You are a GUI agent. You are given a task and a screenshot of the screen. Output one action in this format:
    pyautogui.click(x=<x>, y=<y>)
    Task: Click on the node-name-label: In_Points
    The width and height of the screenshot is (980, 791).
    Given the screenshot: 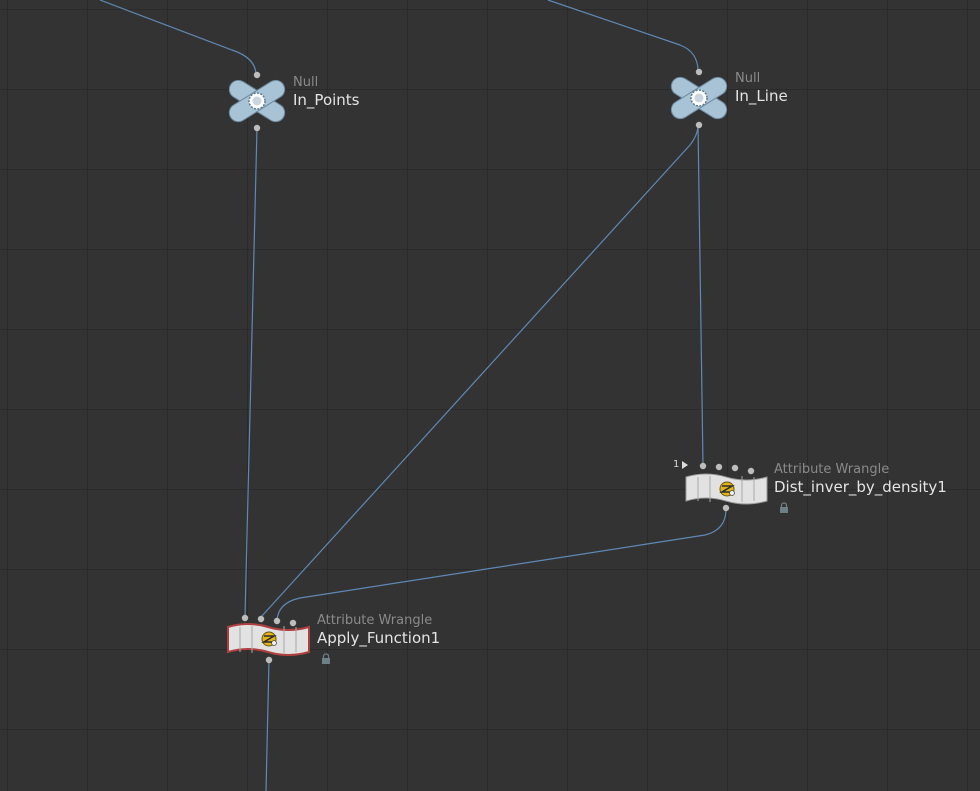 What is the action you would take?
    pyautogui.click(x=326, y=100)
    